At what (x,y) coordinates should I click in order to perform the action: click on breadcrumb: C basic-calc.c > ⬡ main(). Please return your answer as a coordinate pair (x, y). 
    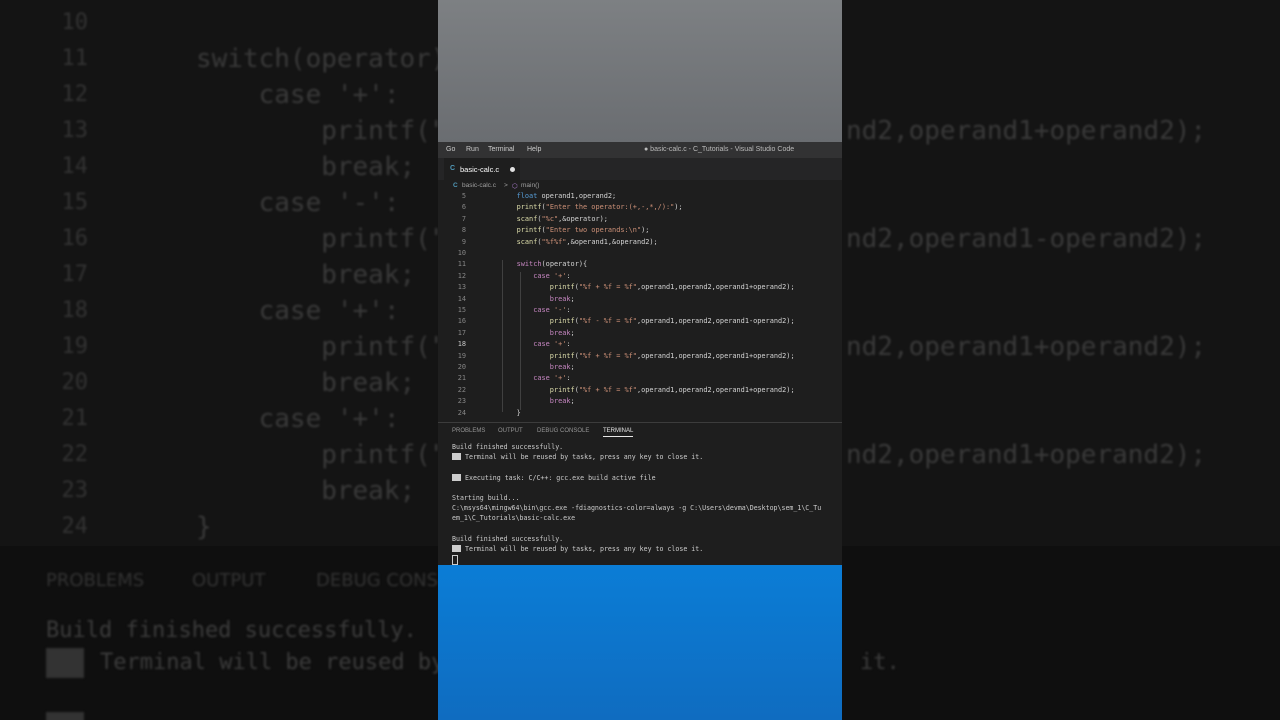
    Looking at the image, I should click on (640, 186).